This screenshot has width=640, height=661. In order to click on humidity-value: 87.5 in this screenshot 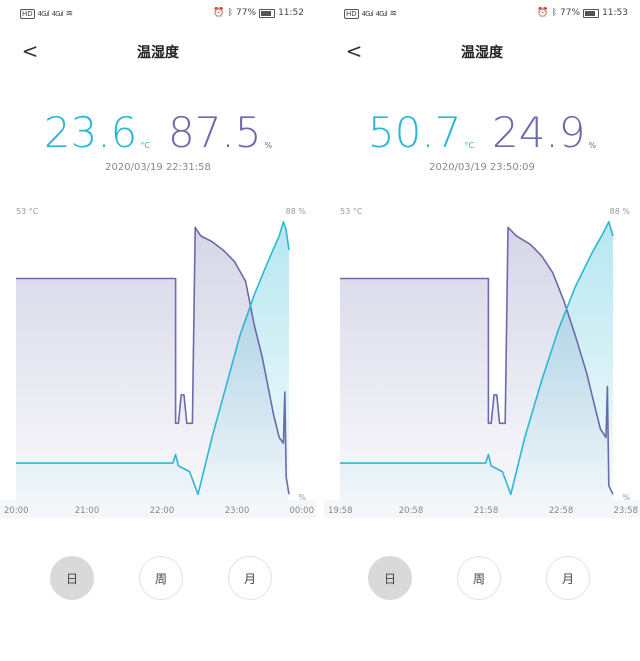, I will do `click(214, 132)`.